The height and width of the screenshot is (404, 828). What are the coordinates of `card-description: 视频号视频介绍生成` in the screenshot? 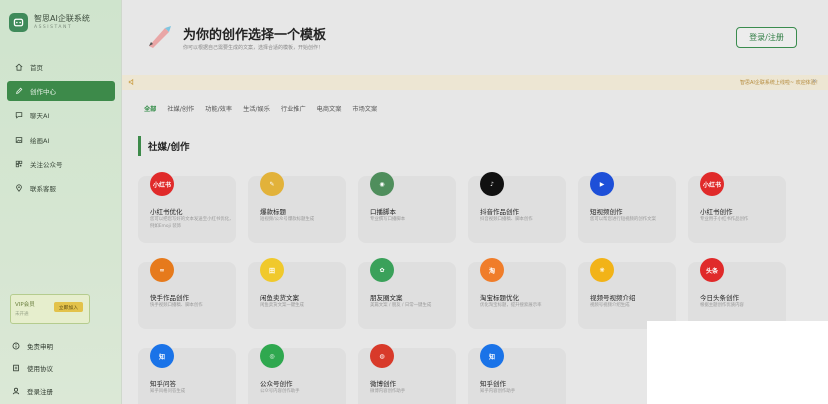 It's located at (610, 305).